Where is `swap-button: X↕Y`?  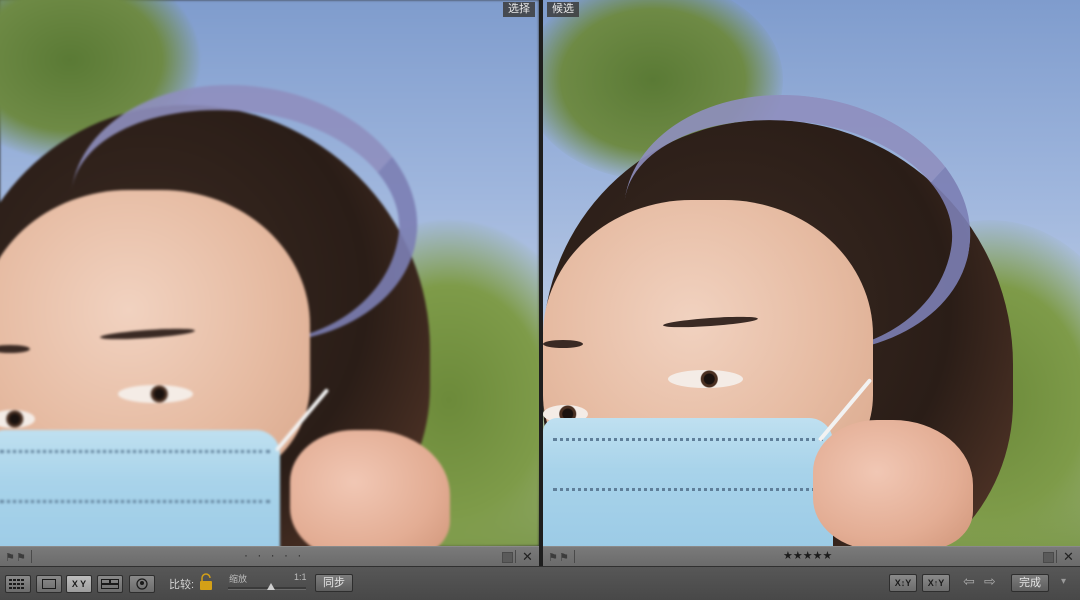
swap-button: X↕Y is located at coordinates (903, 583).